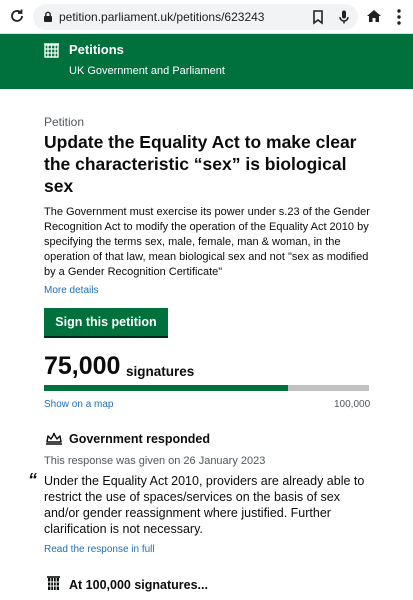 The height and width of the screenshot is (600, 413). Describe the element at coordinates (139, 439) in the screenshot. I see `government-responded-heading: Government responded` at that location.